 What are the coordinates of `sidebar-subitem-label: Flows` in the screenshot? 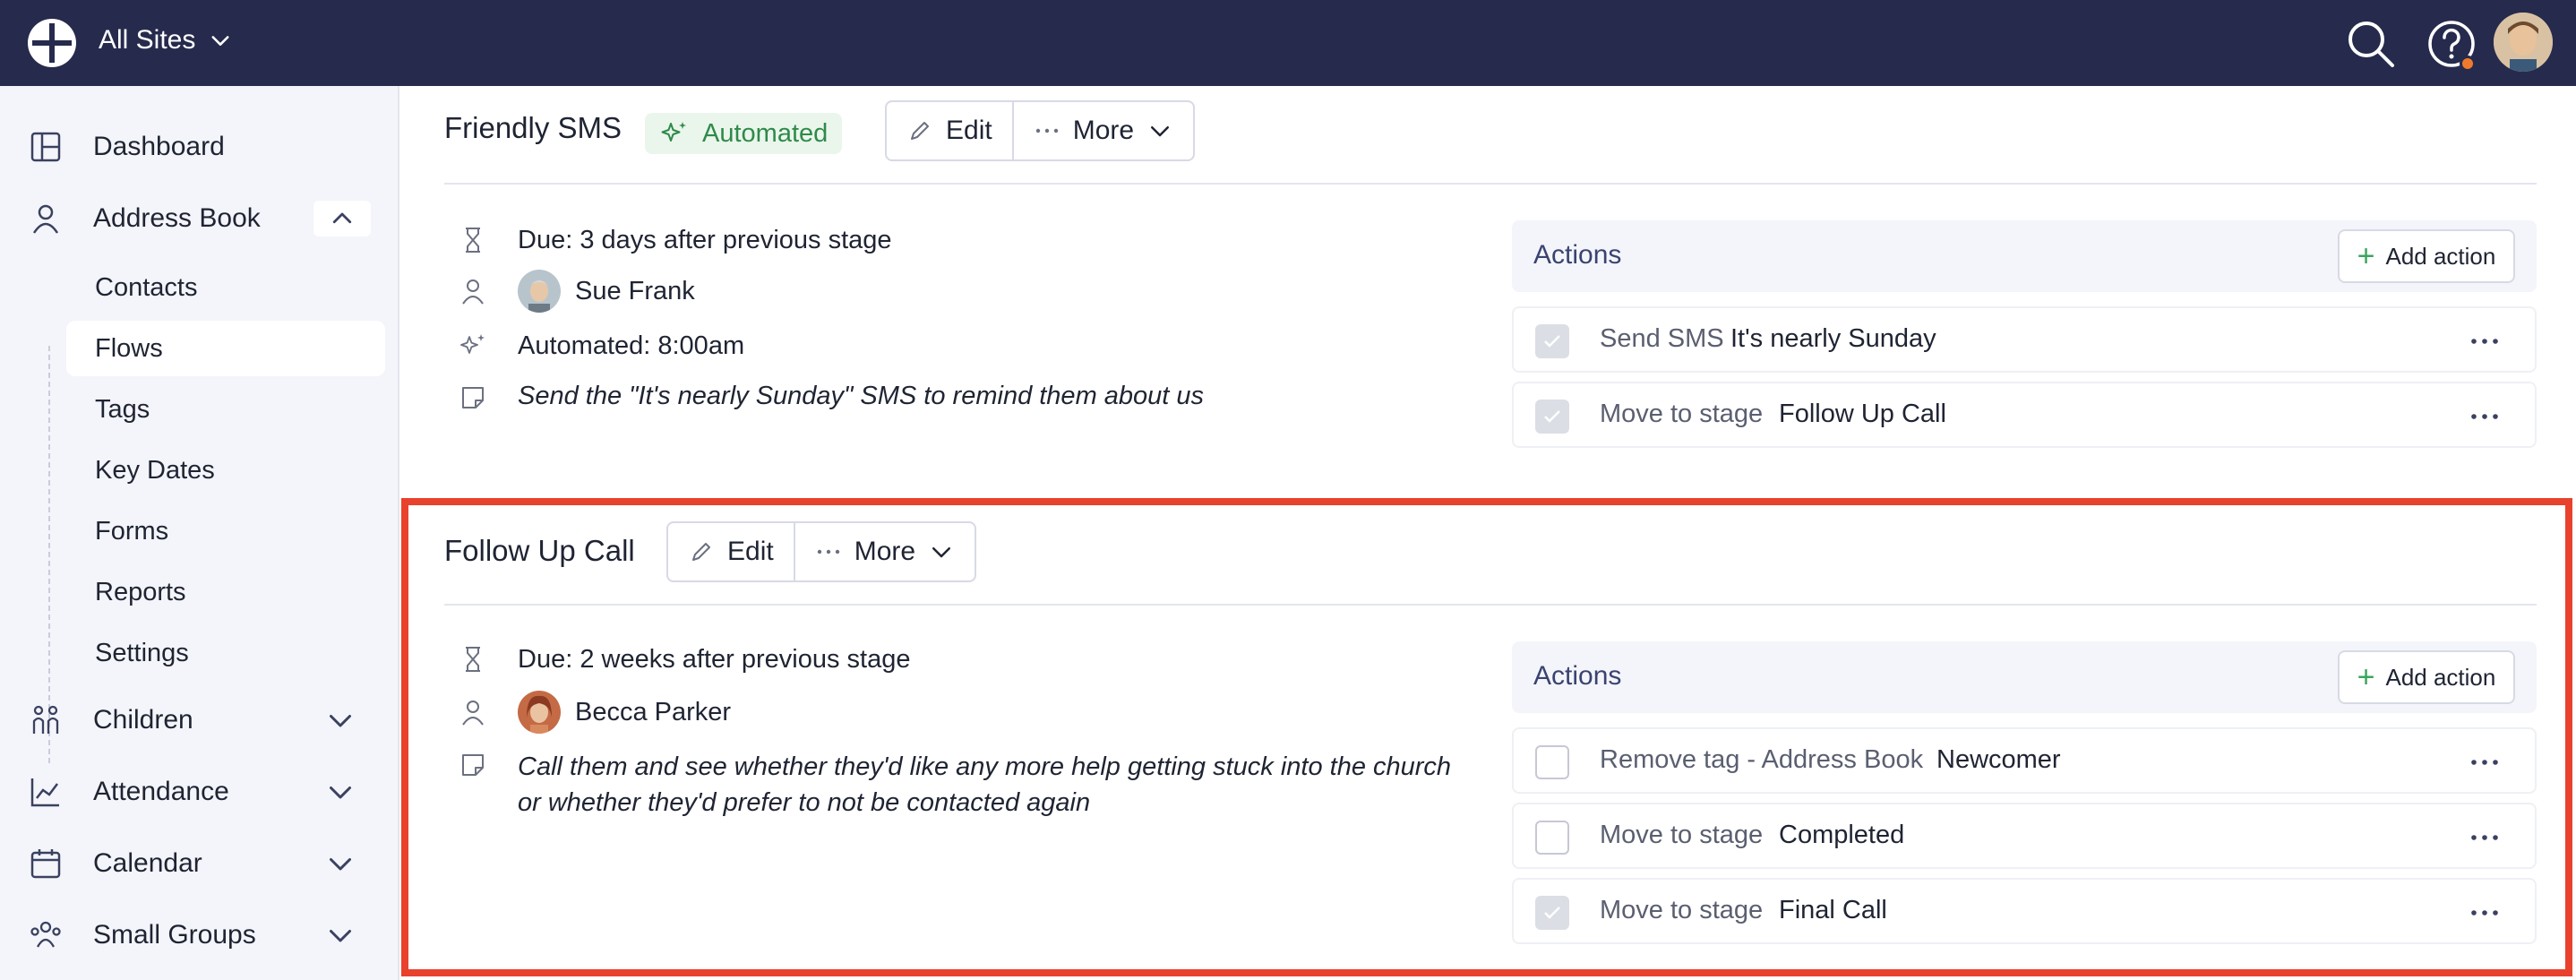 It's located at (129, 348).